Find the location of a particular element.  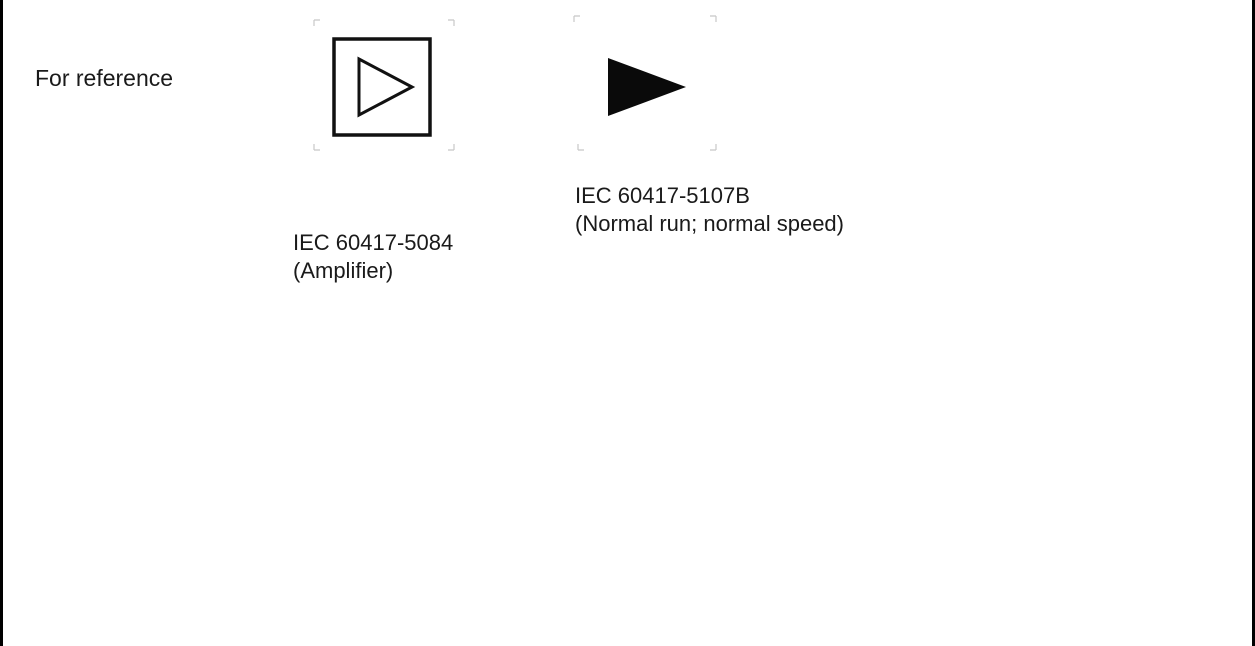

normal-run-code: IEC 60417-5107B is located at coordinates (662, 195).